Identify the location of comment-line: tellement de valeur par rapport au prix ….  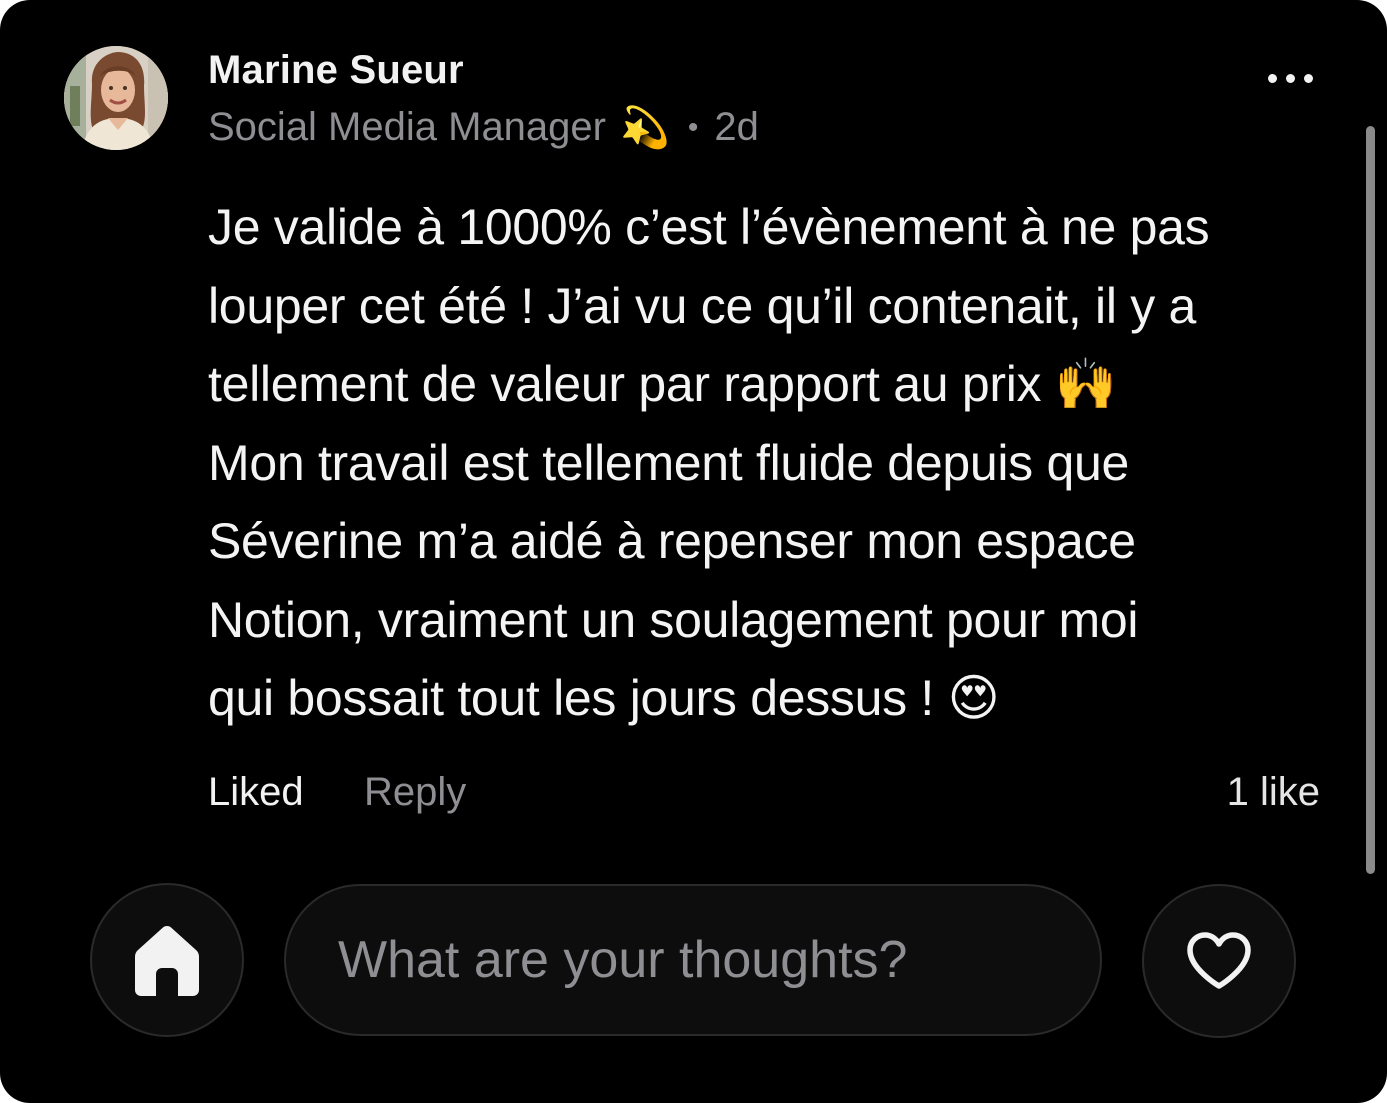
(662, 384).